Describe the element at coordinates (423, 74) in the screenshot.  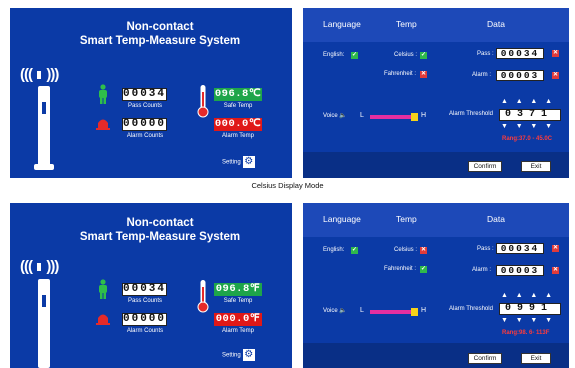
I see `fahrenheit-checkbox: ✕` at that location.